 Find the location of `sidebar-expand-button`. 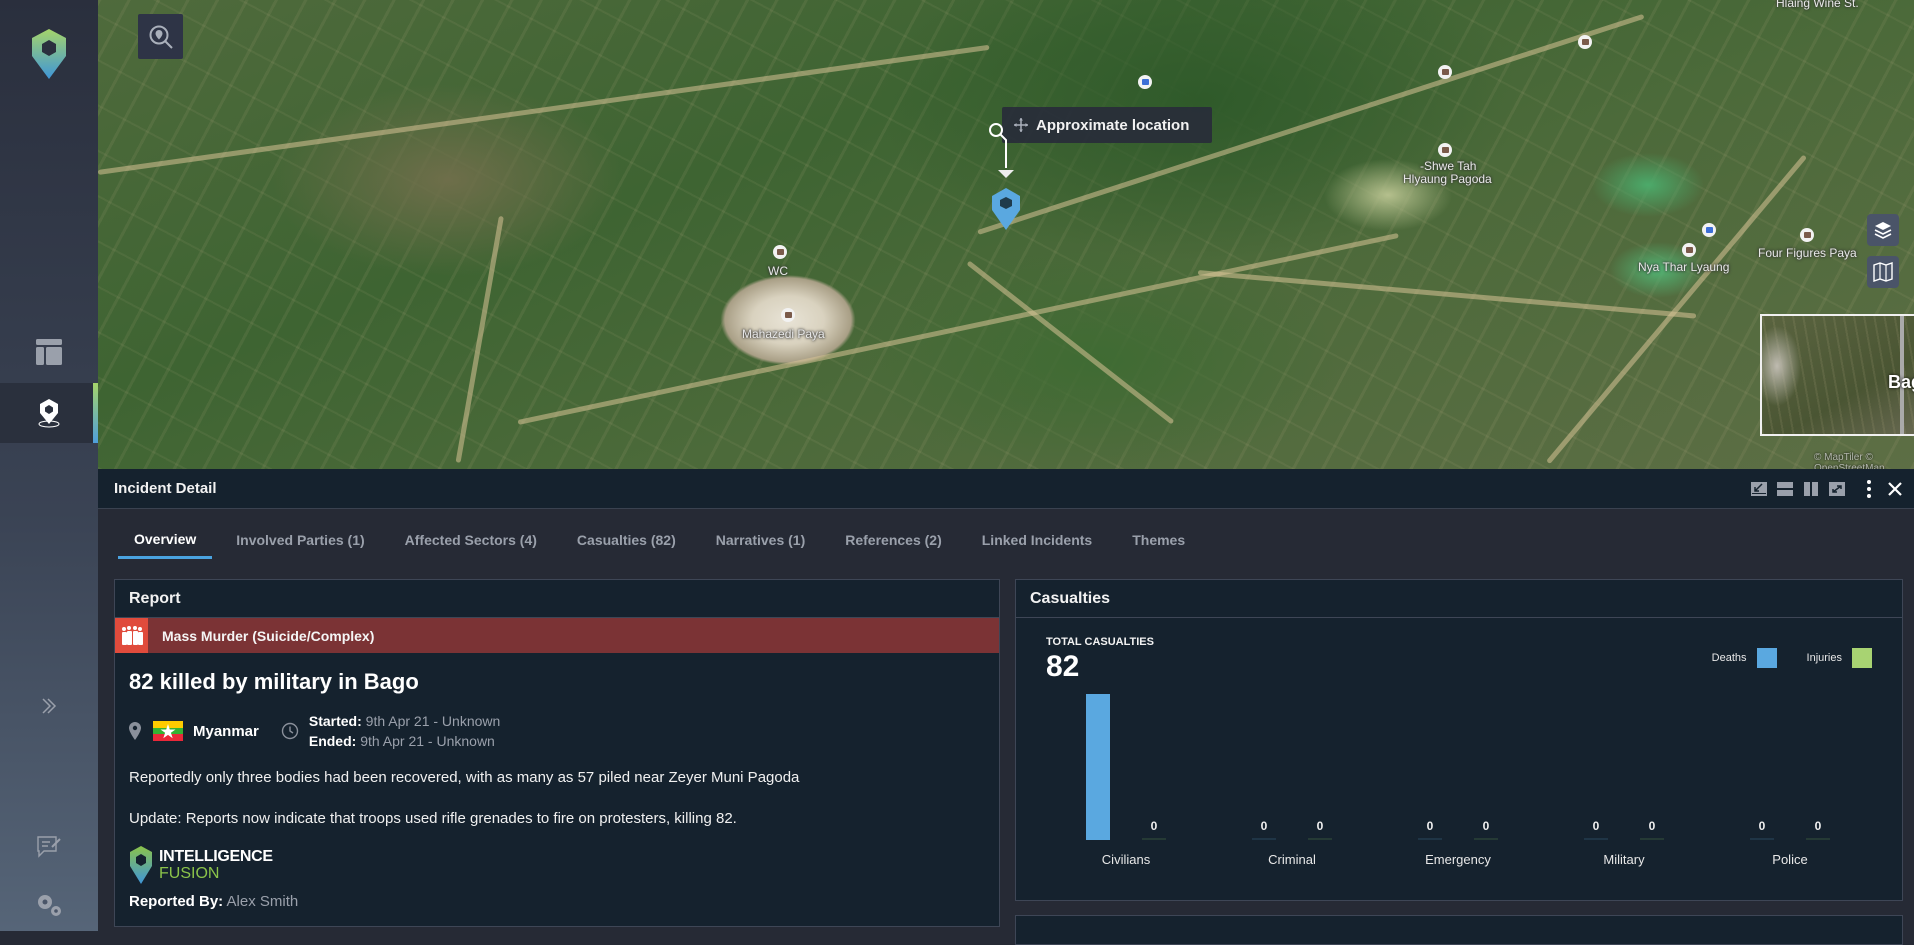

sidebar-expand-button is located at coordinates (49, 706).